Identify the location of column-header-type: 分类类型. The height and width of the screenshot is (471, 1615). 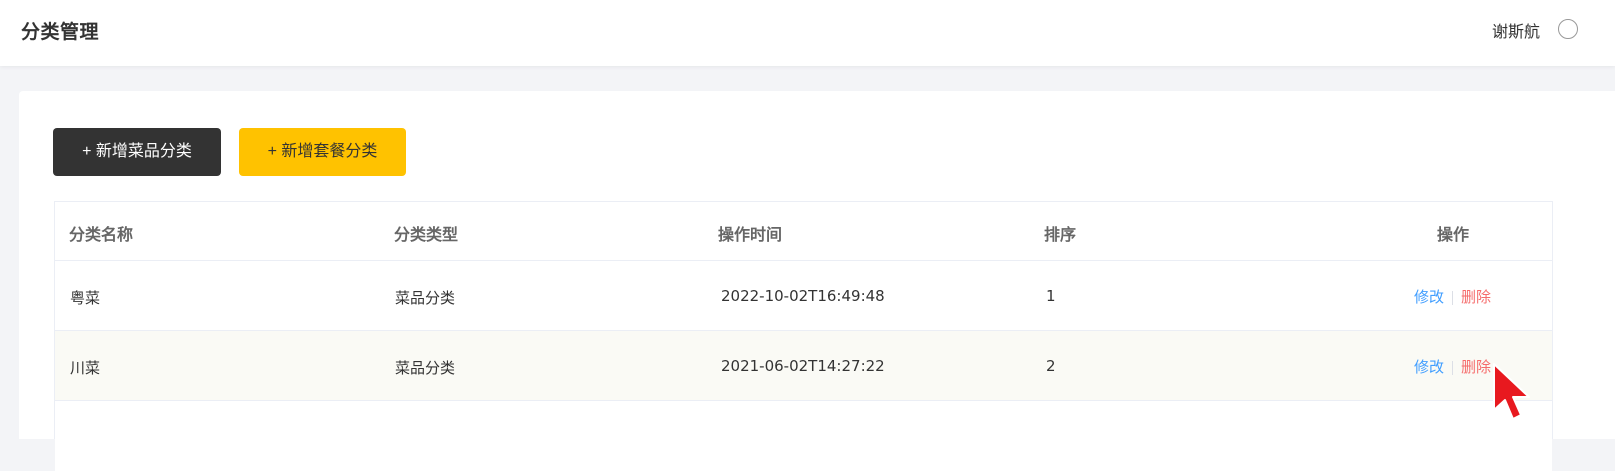
(426, 233).